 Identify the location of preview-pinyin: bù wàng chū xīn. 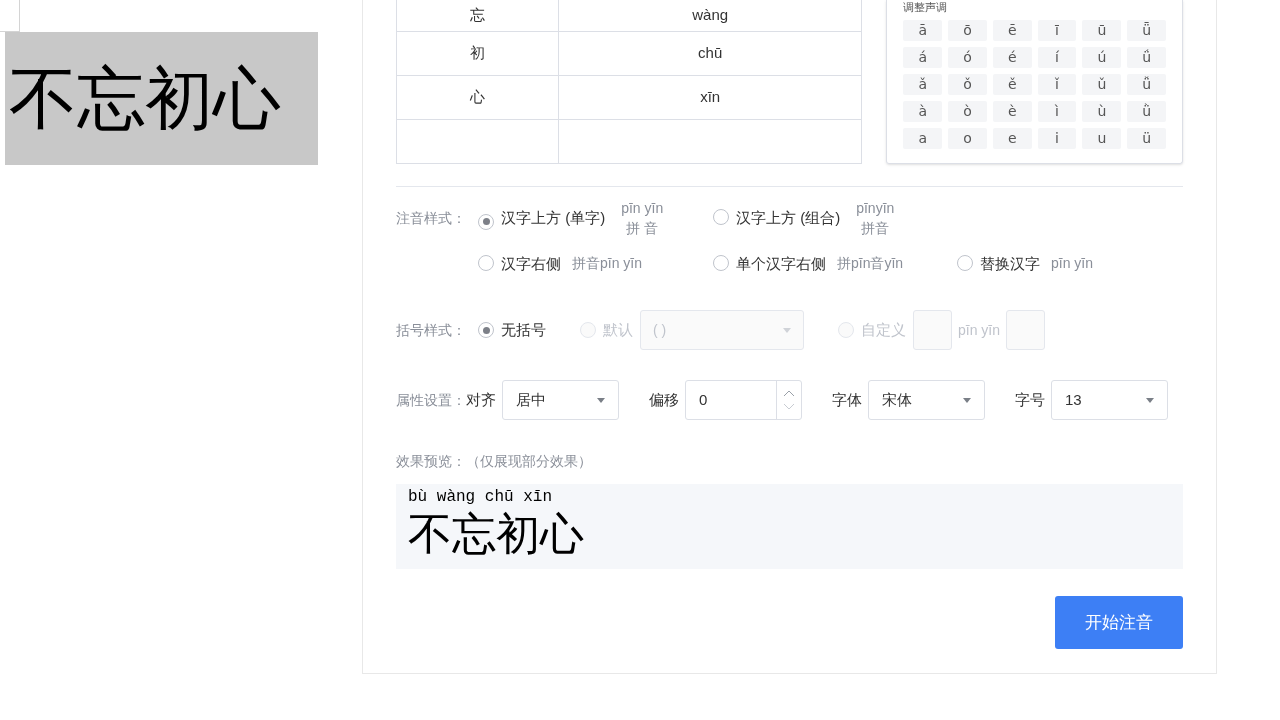
(481, 497).